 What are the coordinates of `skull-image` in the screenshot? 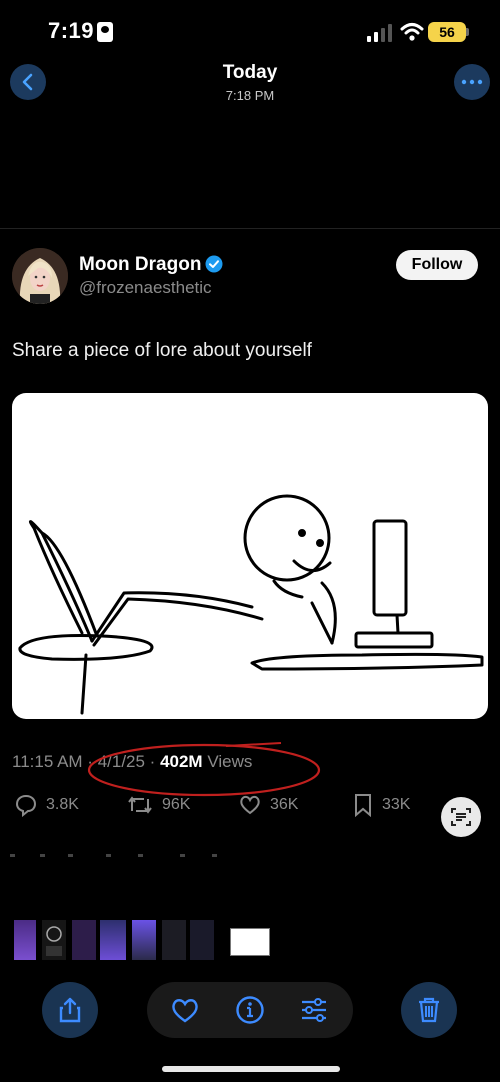 It's located at (54, 941).